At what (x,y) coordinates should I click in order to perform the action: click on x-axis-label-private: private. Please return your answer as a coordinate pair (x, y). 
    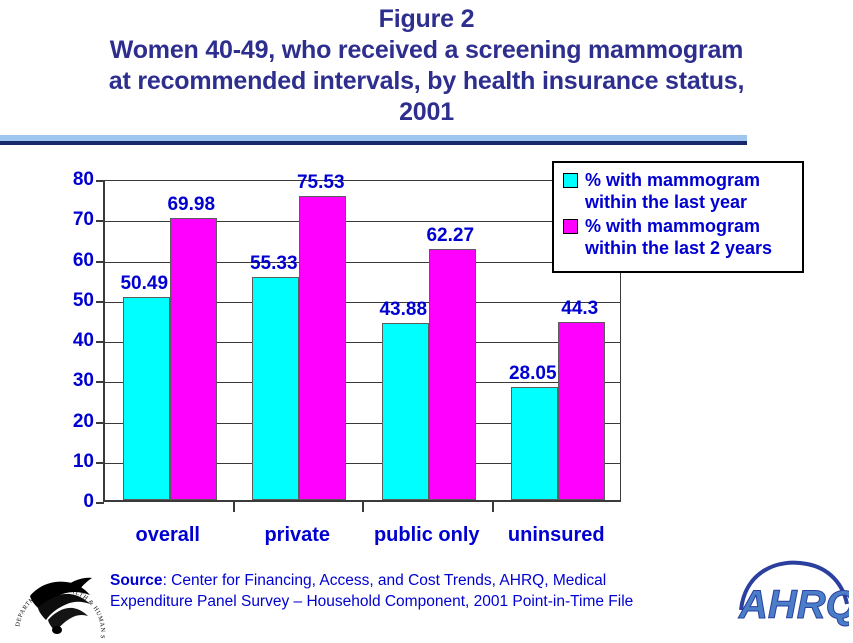
    Looking at the image, I should click on (297, 535).